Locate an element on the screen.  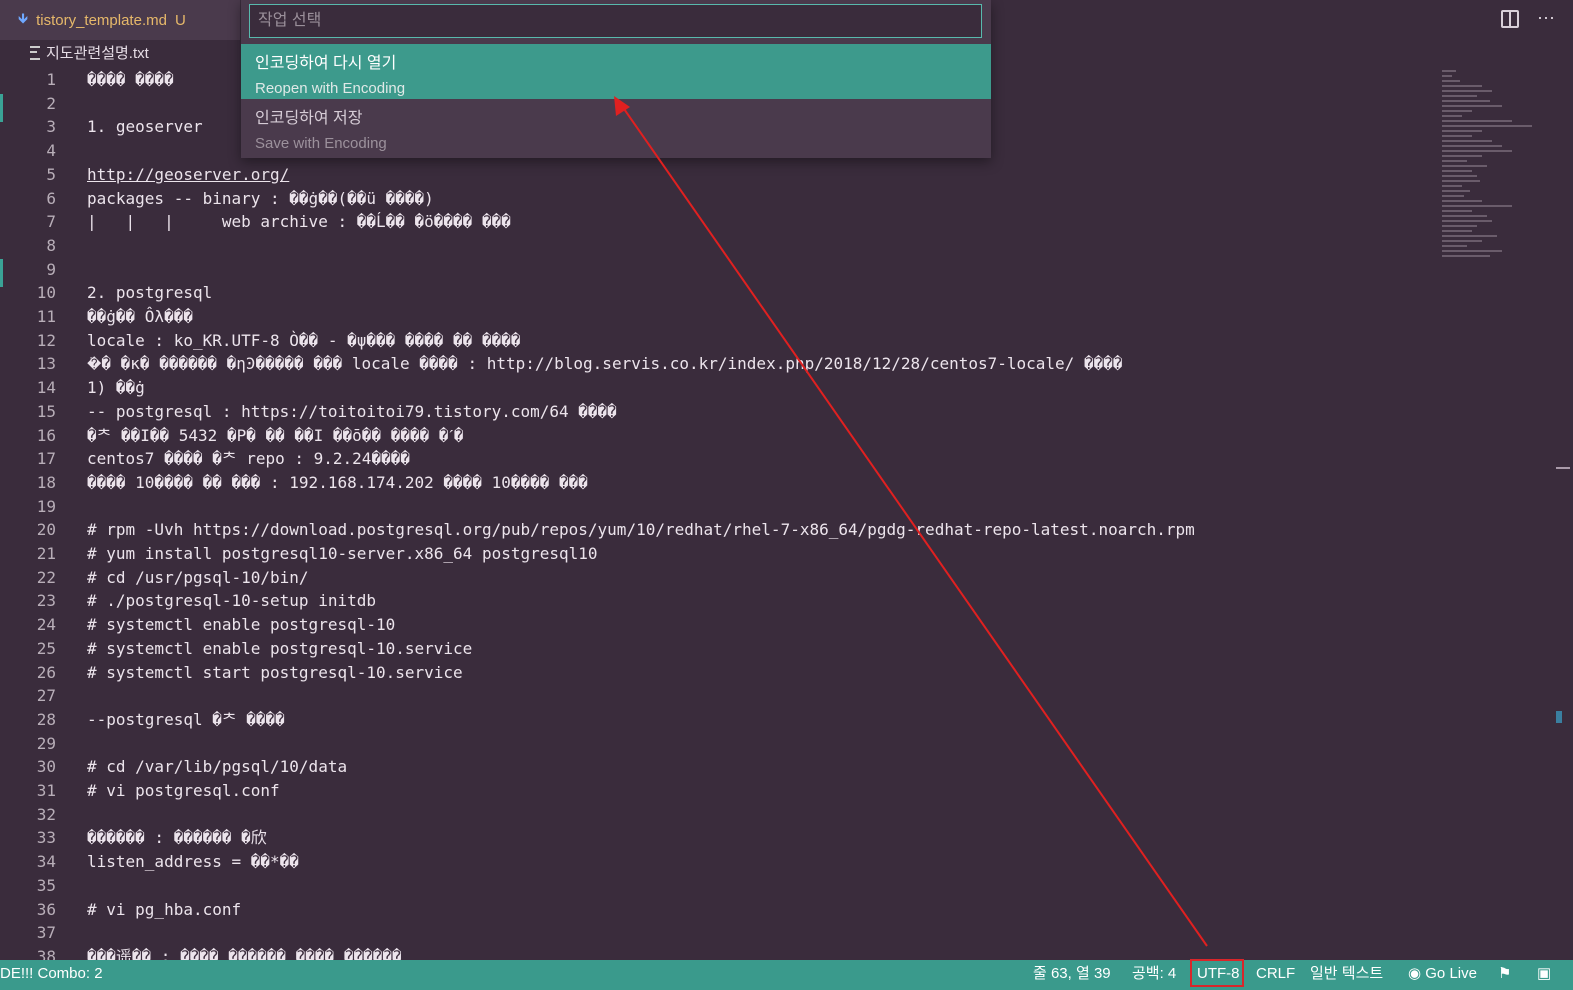
text-file-icon is located at coordinates (35, 52).